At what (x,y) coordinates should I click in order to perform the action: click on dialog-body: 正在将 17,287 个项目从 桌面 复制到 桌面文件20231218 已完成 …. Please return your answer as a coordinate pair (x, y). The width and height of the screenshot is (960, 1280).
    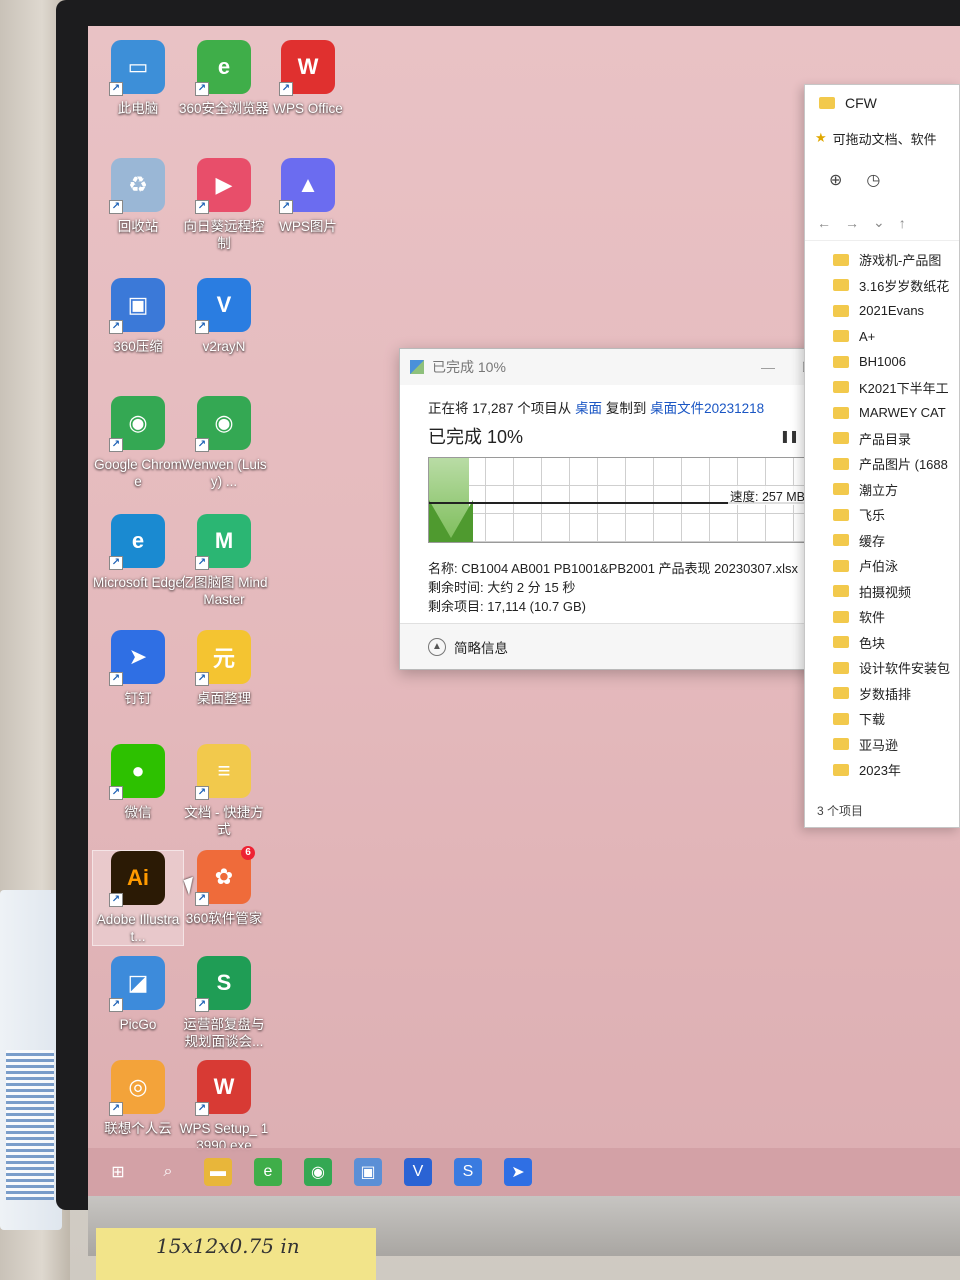
    Looking at the image, I should click on (614, 504).